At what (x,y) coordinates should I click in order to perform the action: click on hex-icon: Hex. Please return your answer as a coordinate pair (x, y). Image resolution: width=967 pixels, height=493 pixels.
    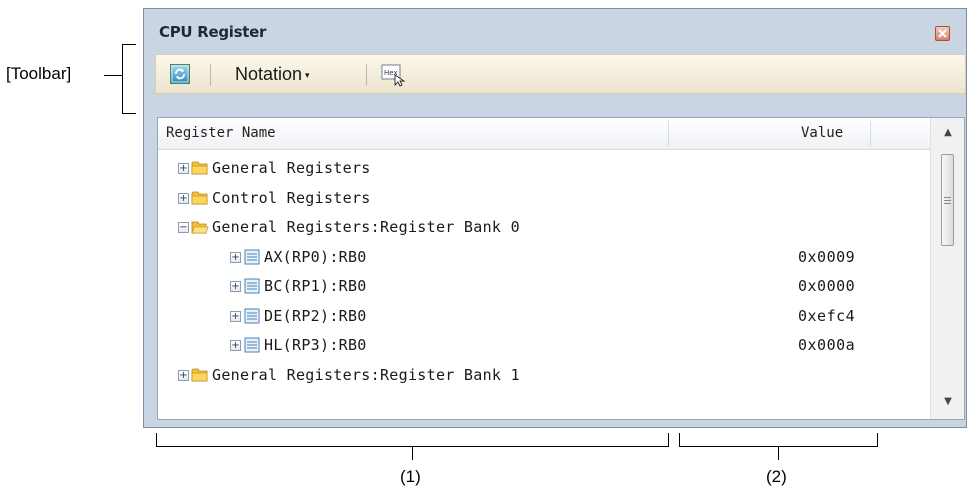
    Looking at the image, I should click on (394, 75).